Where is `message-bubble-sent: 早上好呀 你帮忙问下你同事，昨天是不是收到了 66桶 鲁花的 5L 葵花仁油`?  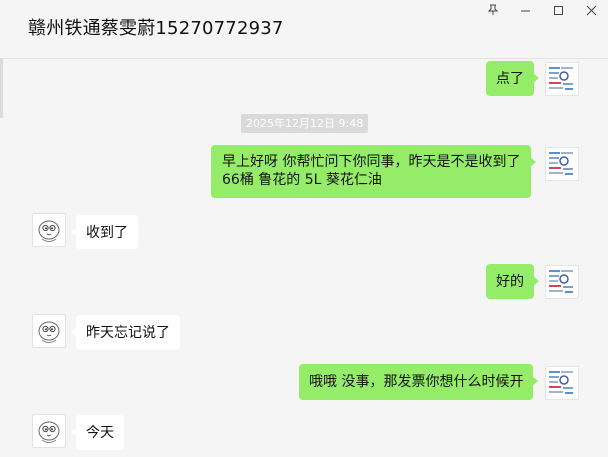 message-bubble-sent: 早上好呀 你帮忙问下你同事，昨天是不是收到了 66桶 鲁花的 5L 葵花仁油 is located at coordinates (374, 171).